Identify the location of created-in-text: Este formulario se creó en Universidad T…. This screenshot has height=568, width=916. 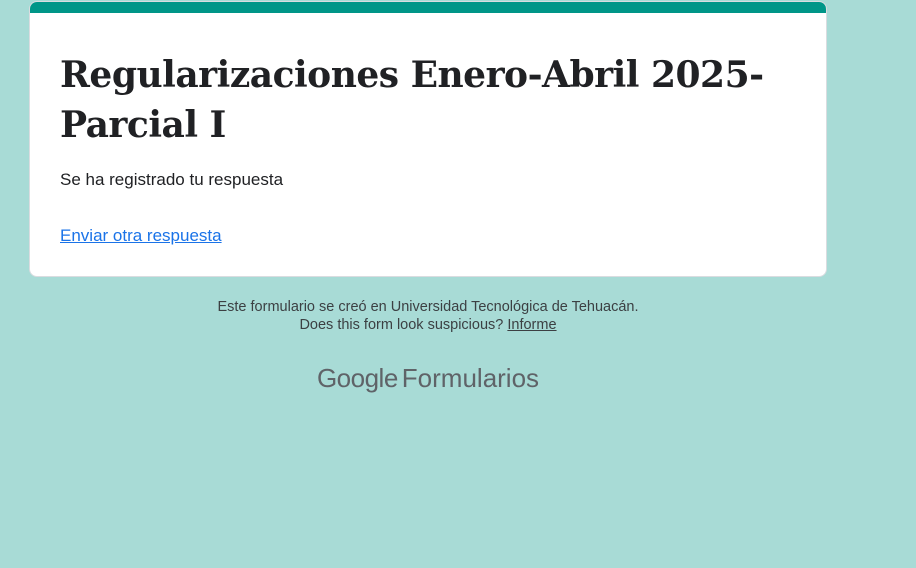
(428, 307).